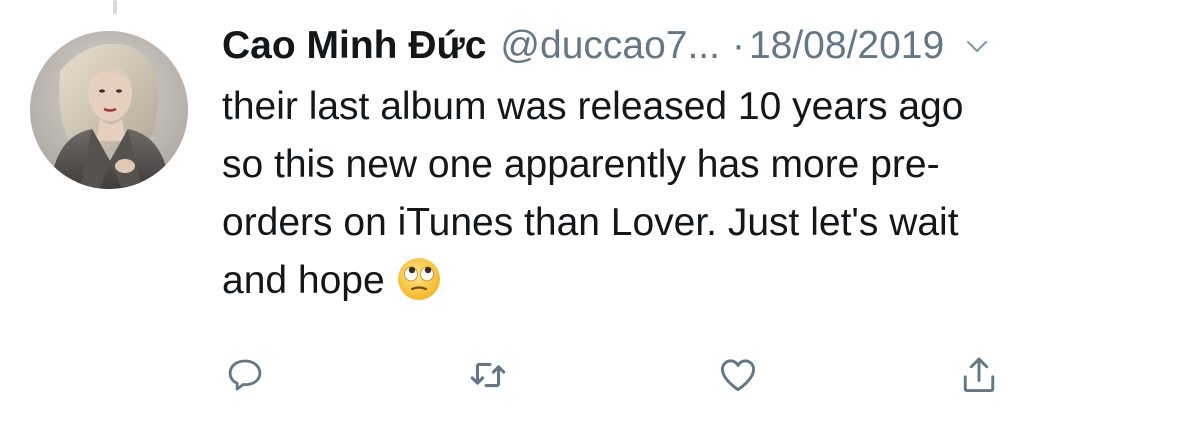  What do you see at coordinates (303, 280) in the screenshot?
I see `tweet-text-line: and hope` at bounding box center [303, 280].